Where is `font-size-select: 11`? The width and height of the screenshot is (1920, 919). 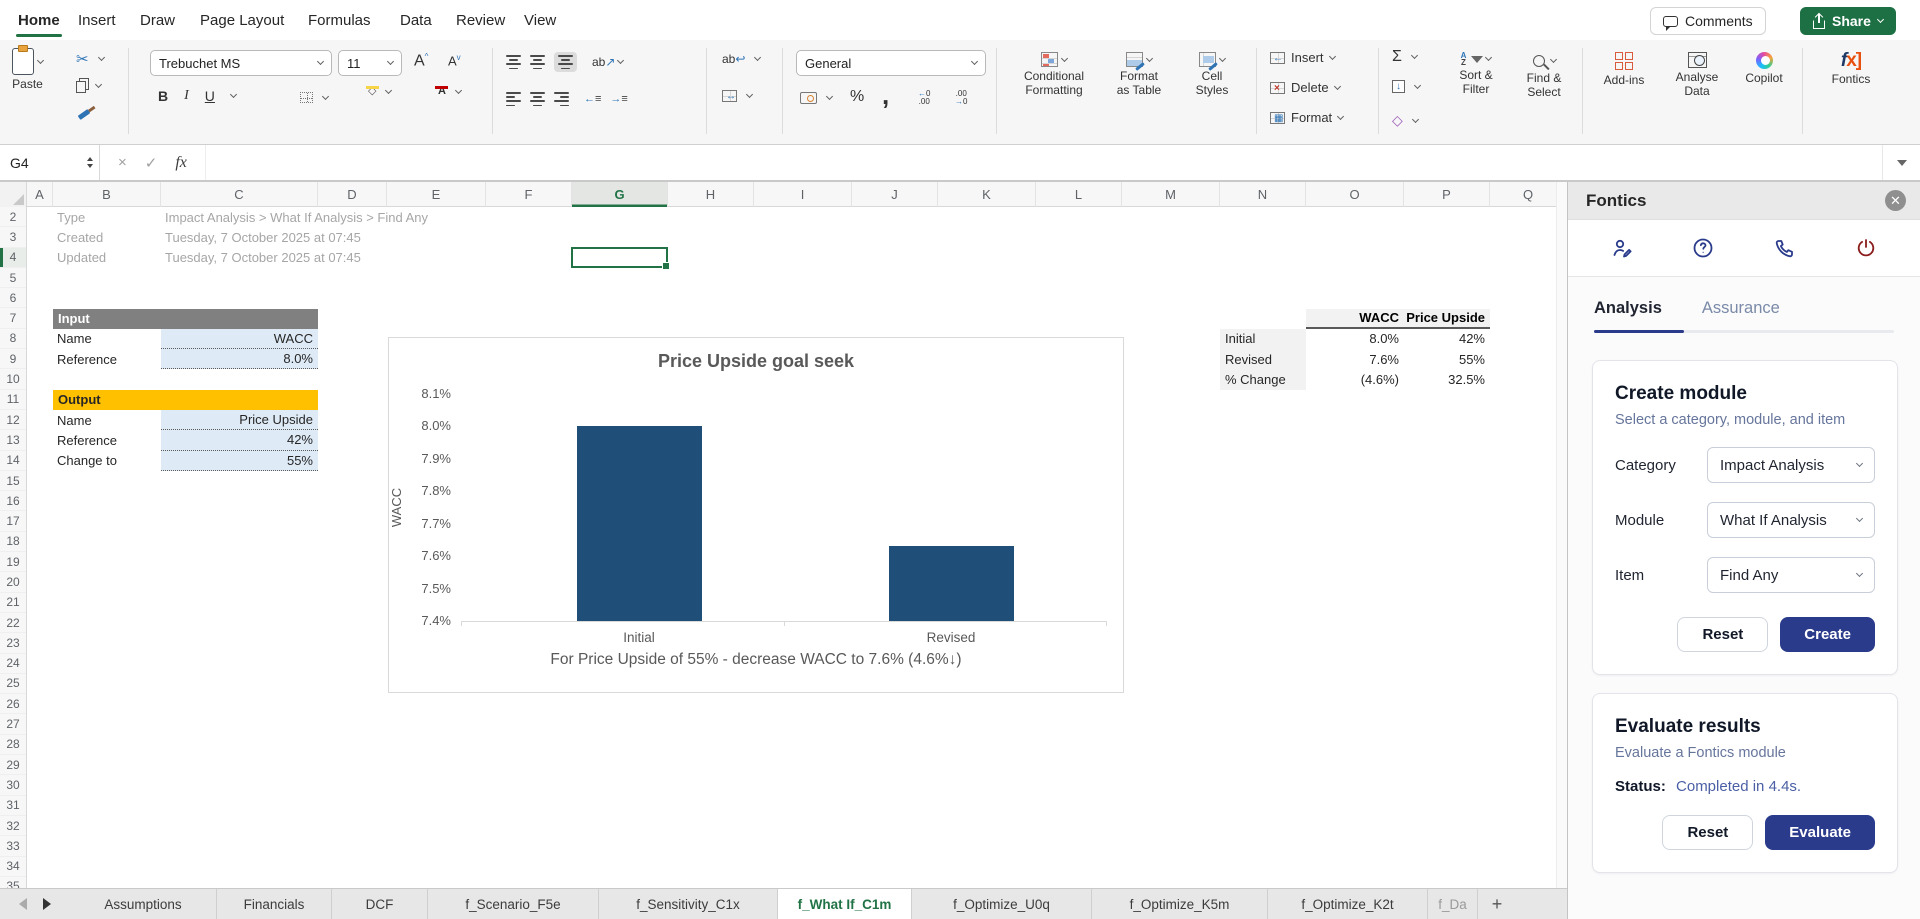
font-size-select: 11 is located at coordinates (370, 63).